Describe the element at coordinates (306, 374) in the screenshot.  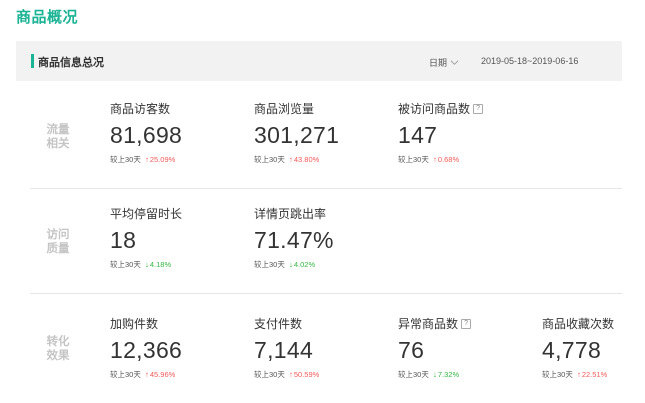
I see `compare-change: 50.59%` at that location.